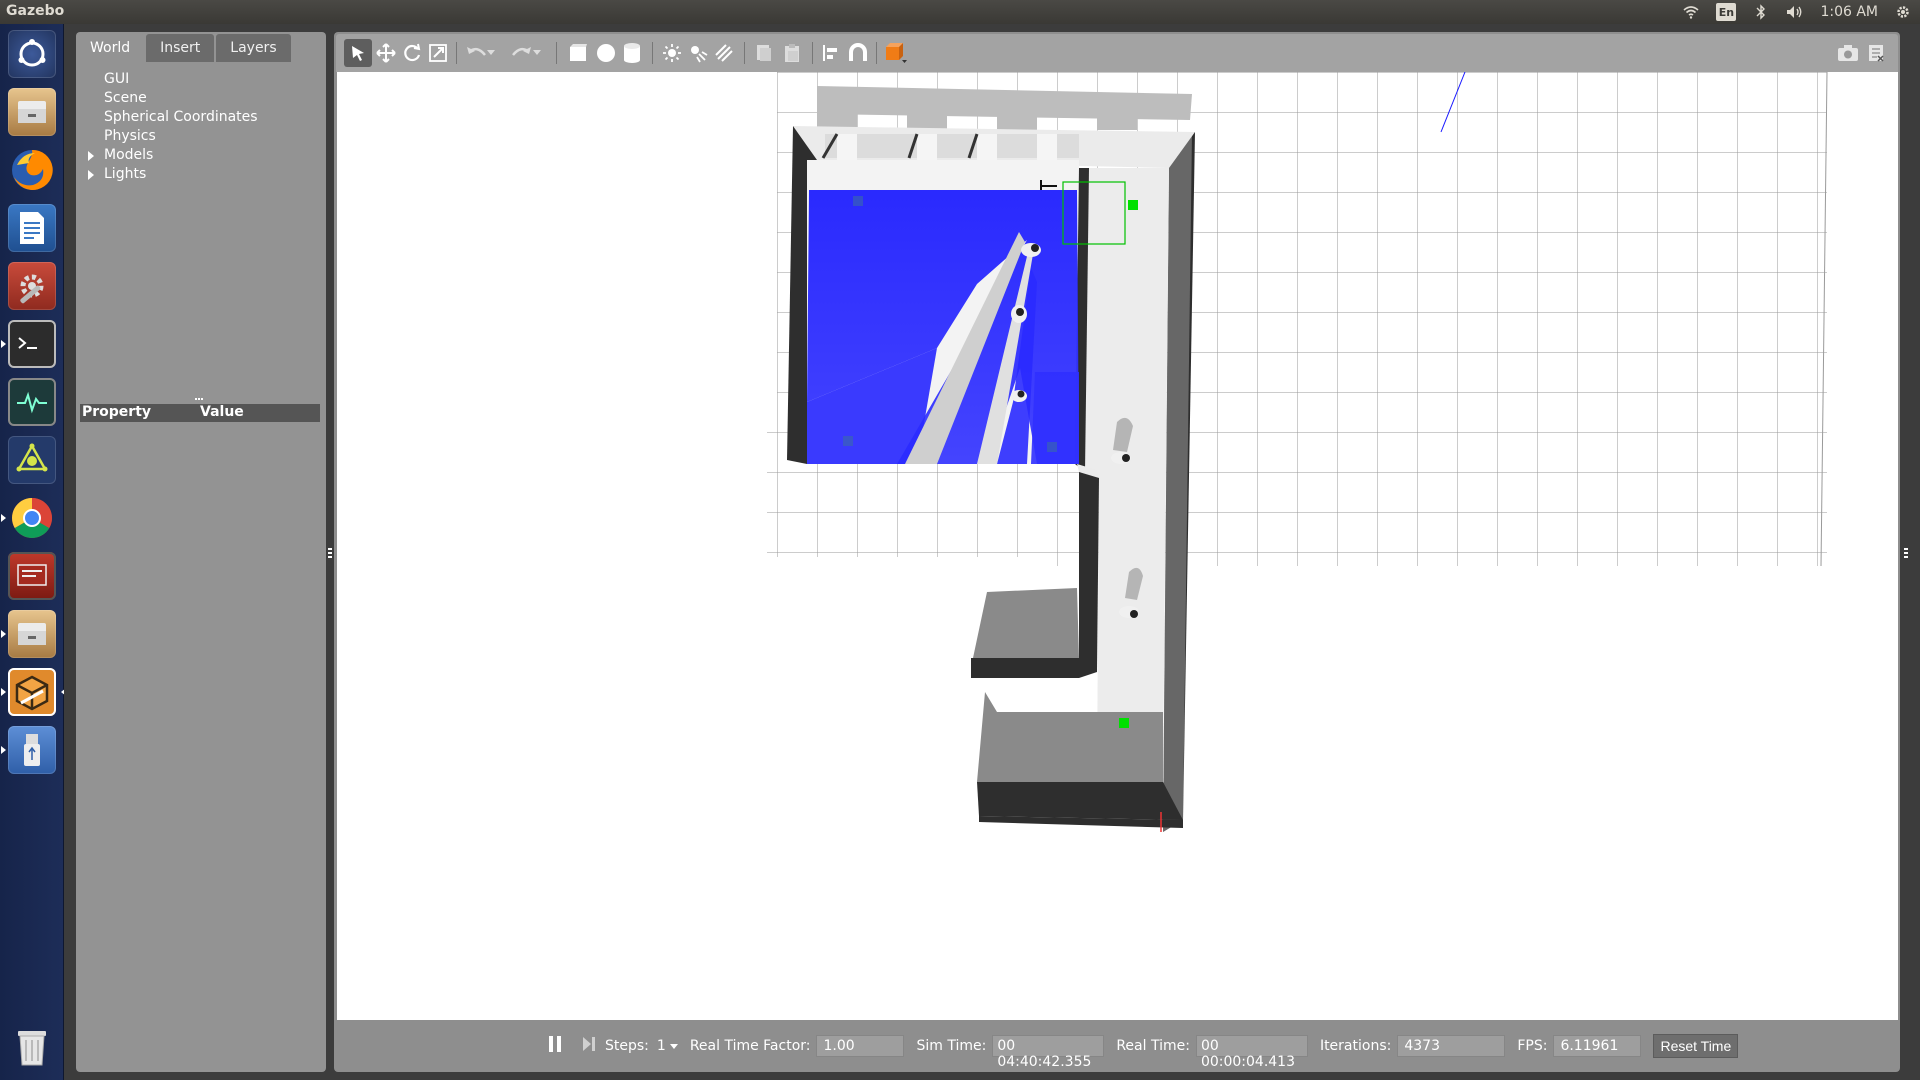 The height and width of the screenshot is (1080, 1920). I want to click on property-column-header: Property, so click(140, 413).